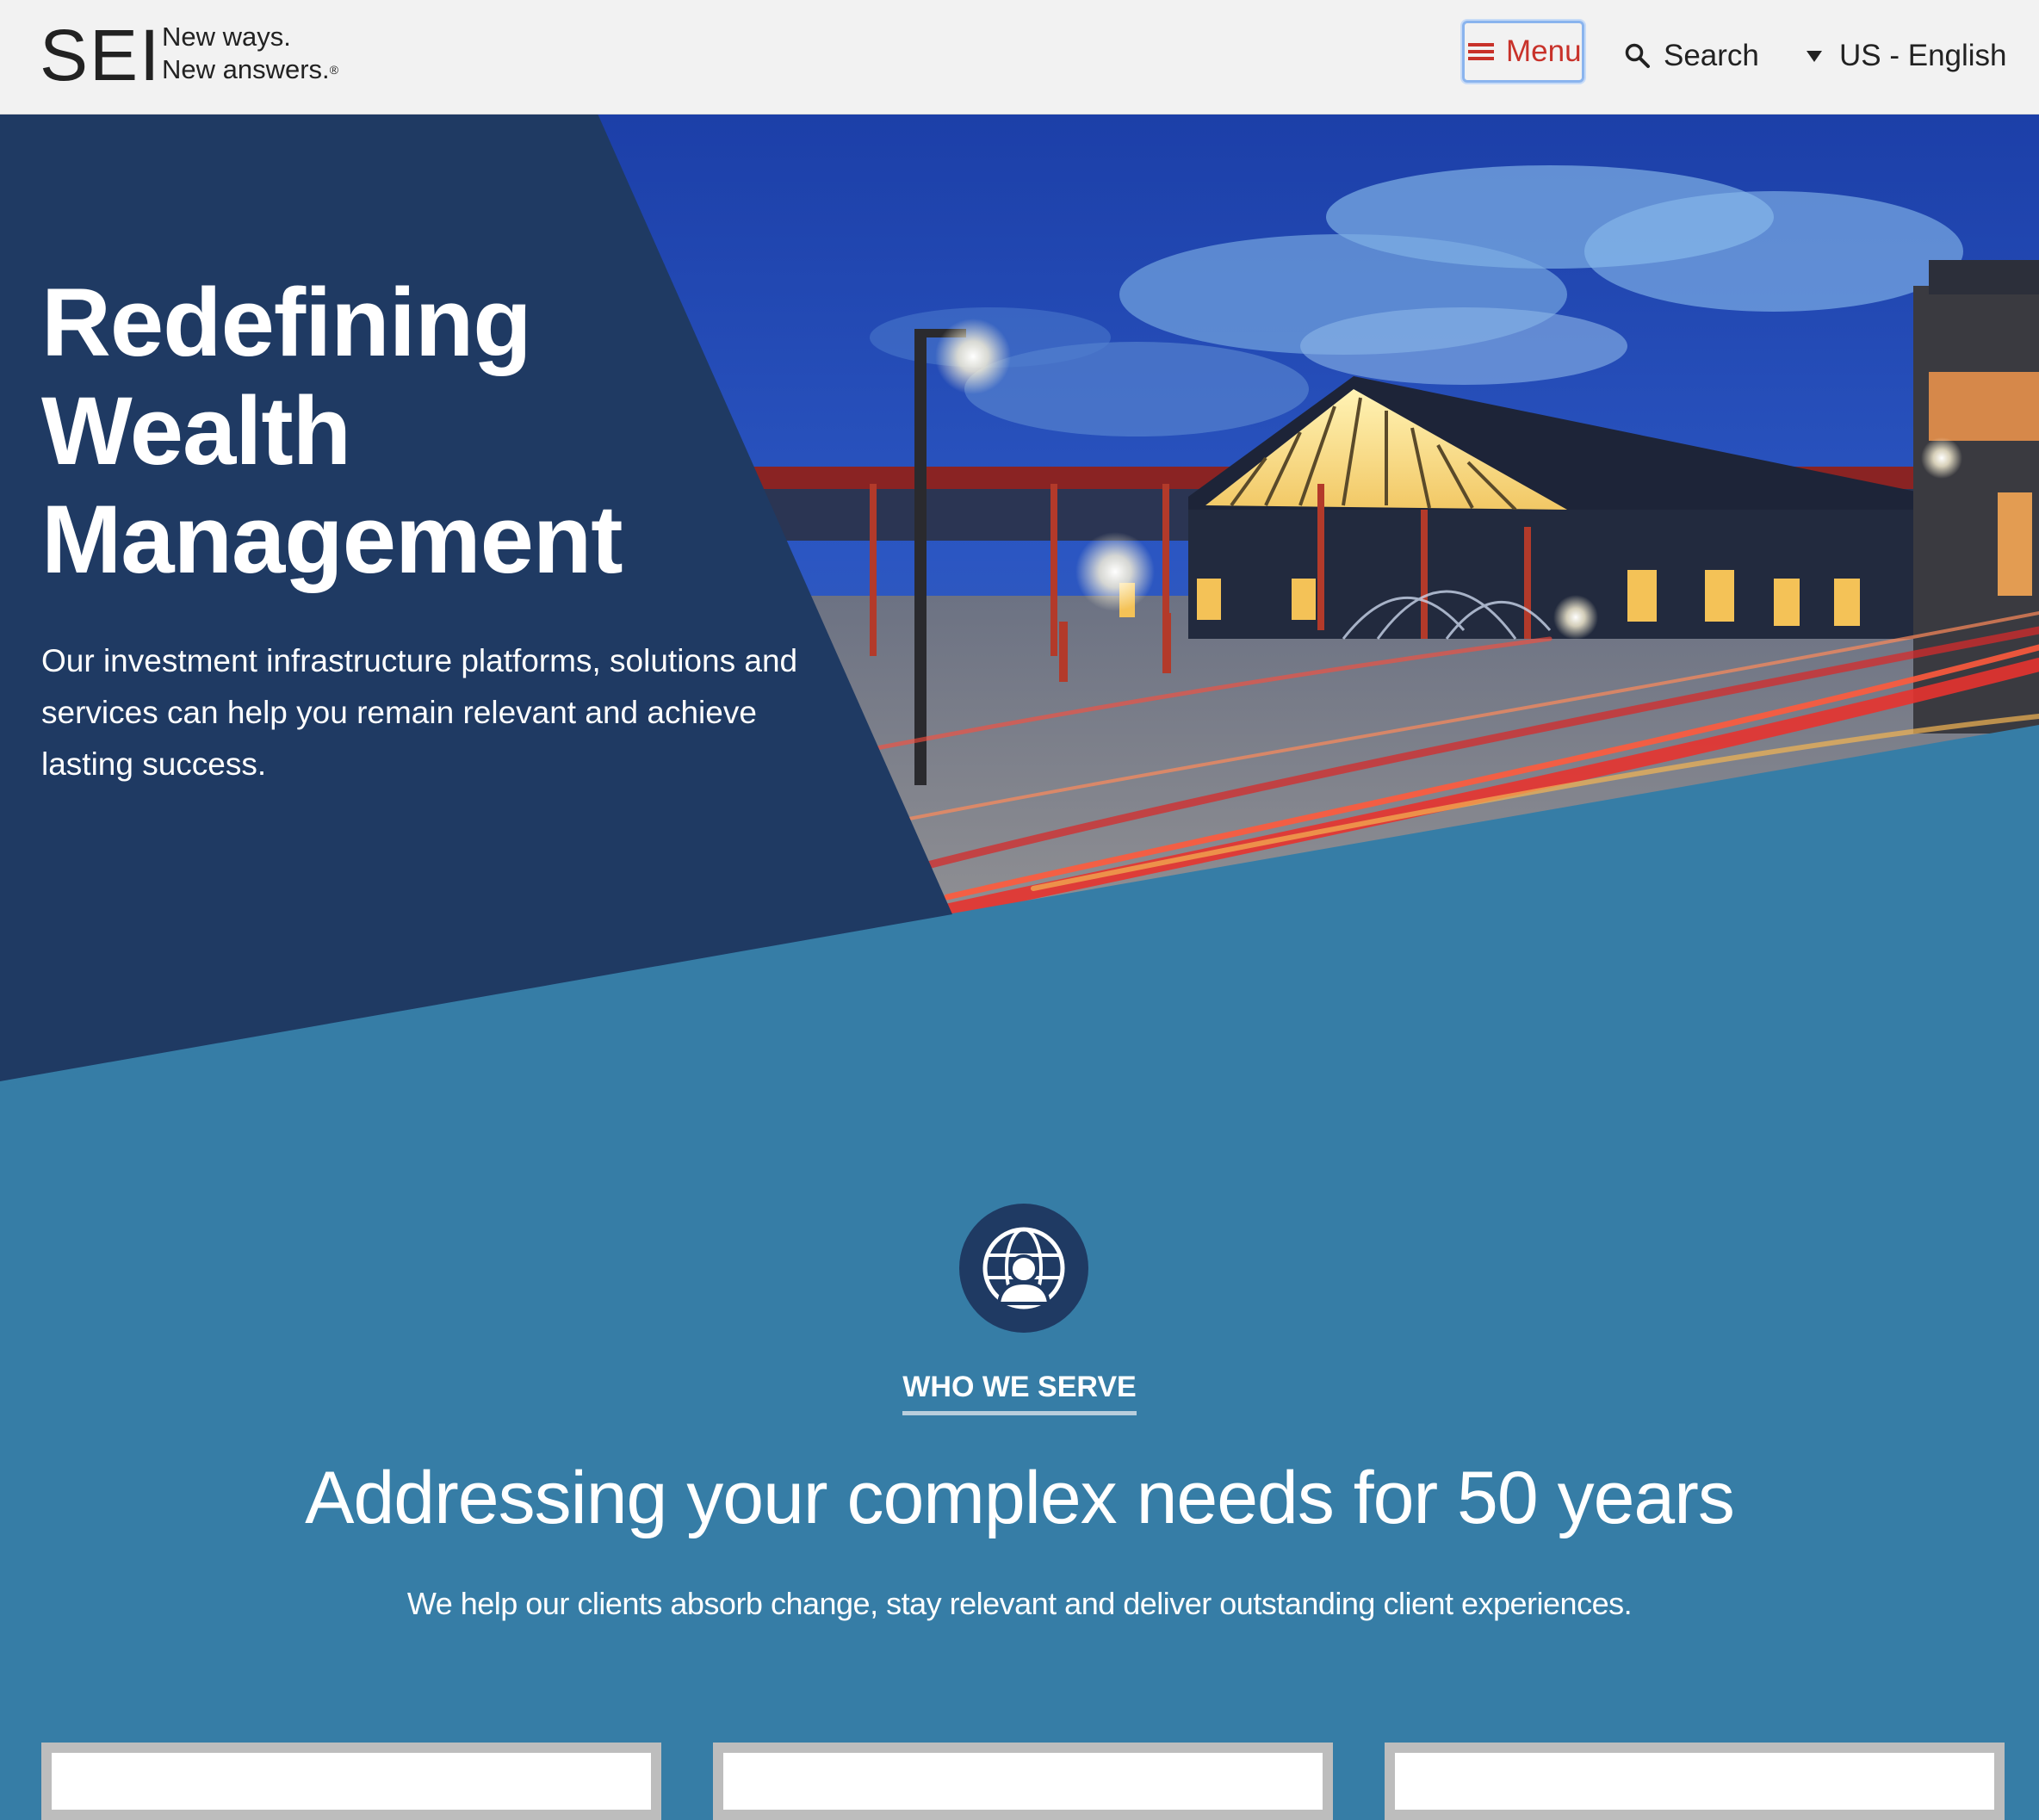 The height and width of the screenshot is (1820, 2039). I want to click on eyebrow-label: WHO WE SERVE, so click(1019, 1393).